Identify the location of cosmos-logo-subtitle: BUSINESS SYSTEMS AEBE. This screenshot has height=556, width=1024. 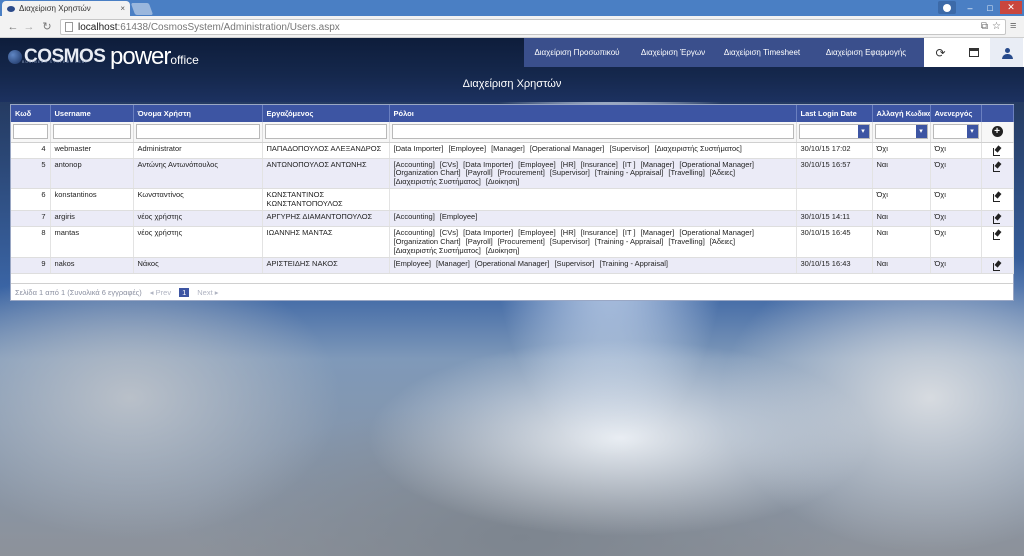
(55, 62).